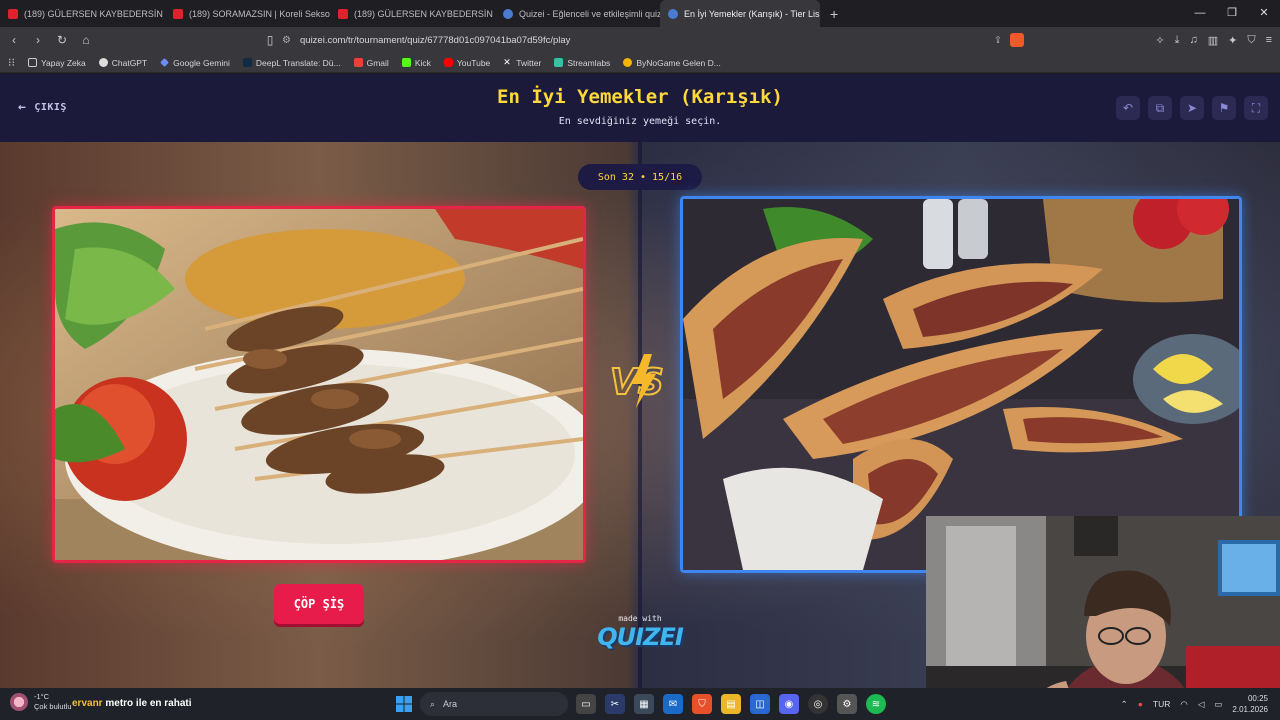  I want to click on browser-tab: (189) GÜLERSEN KAYBEDERSİN 2026, so click(82, 13).